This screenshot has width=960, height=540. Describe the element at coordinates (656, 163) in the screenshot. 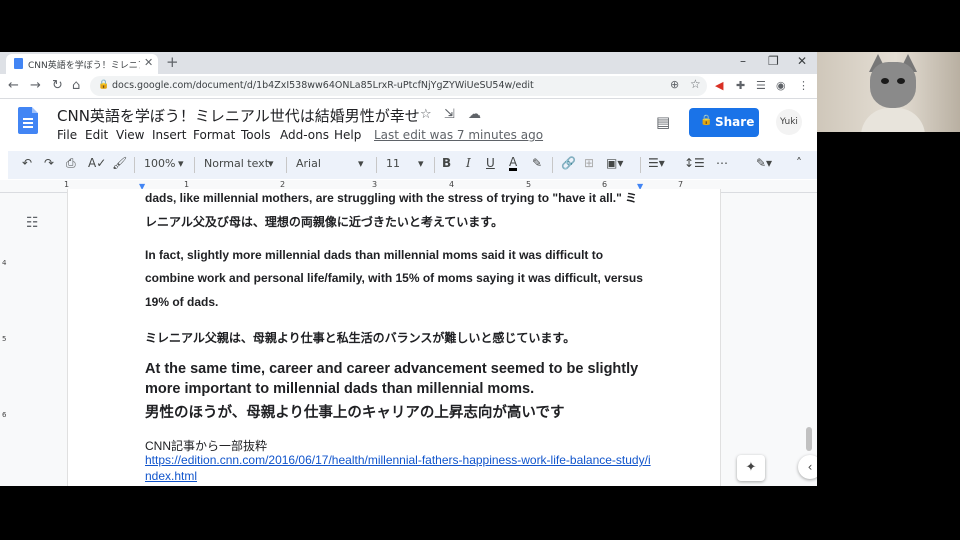

I see `align-icon: ☰▾` at that location.